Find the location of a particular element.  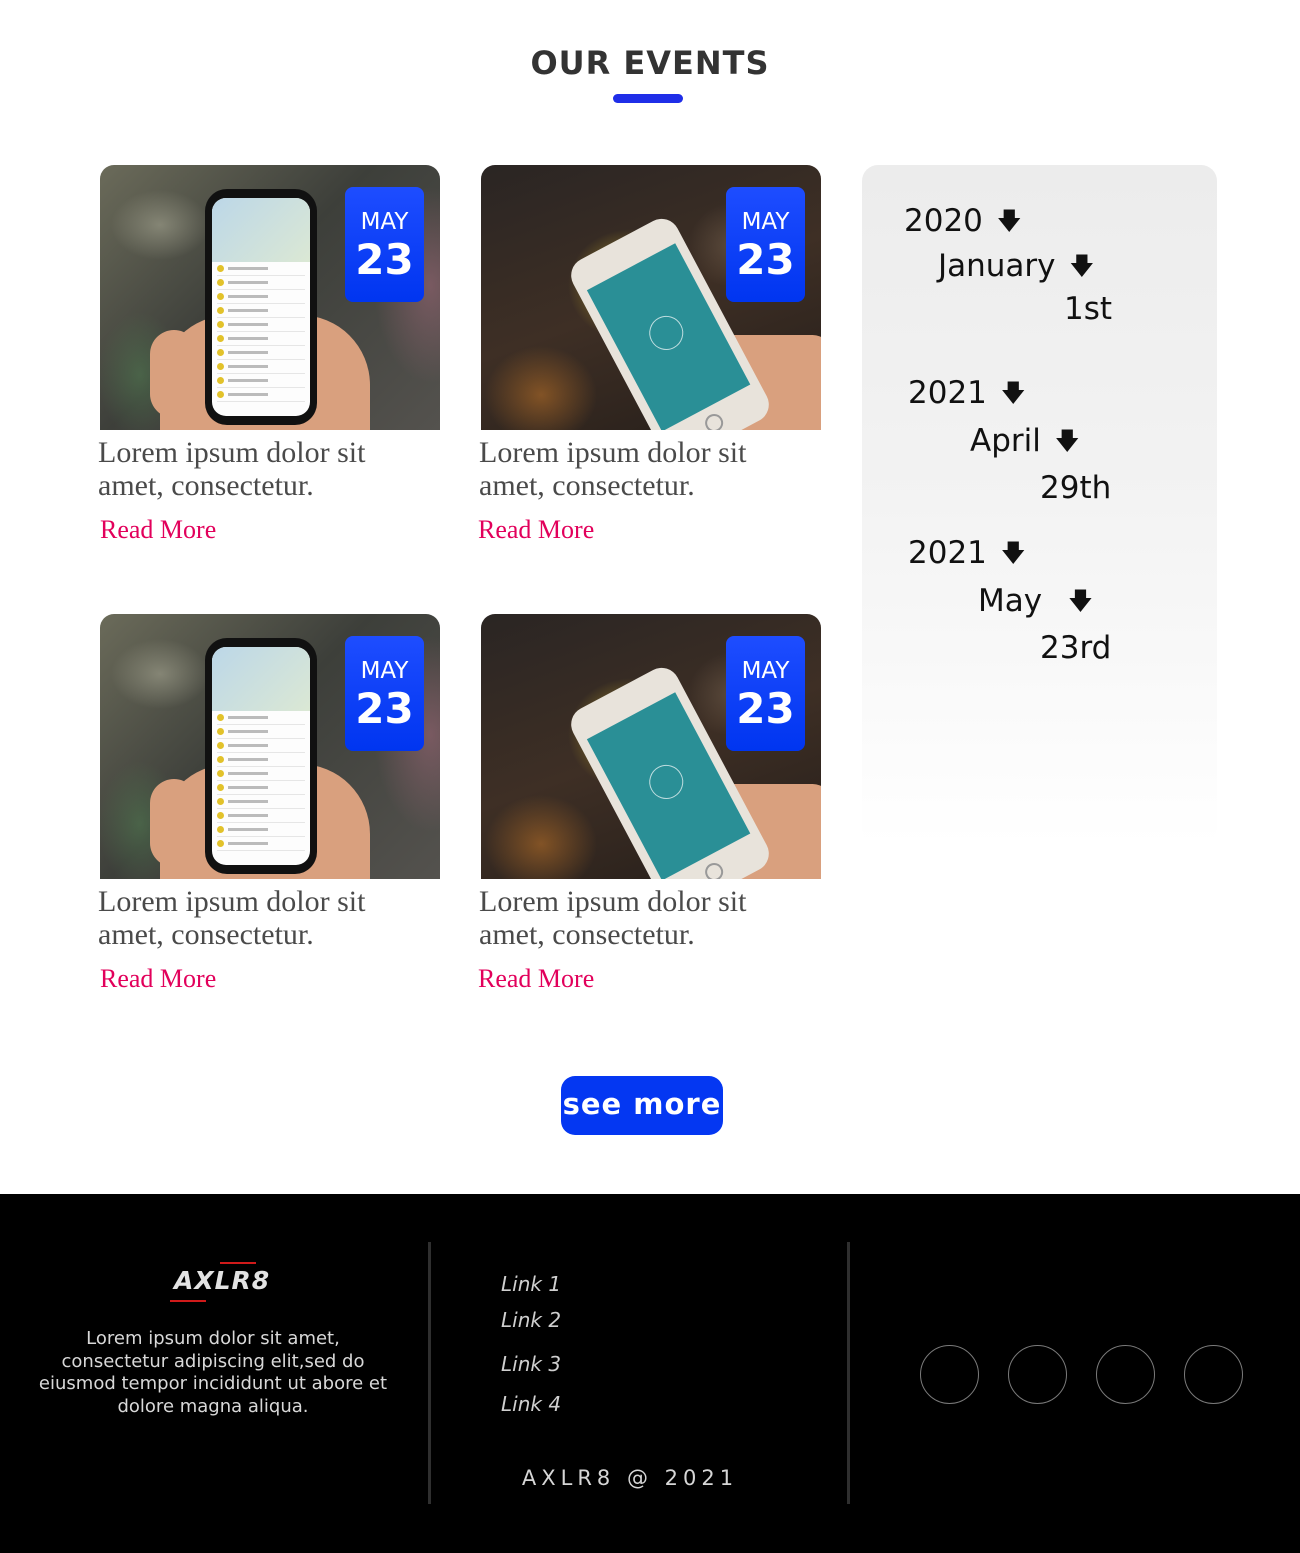

copyright: AXLR8 @ 2021 is located at coordinates (630, 1478).